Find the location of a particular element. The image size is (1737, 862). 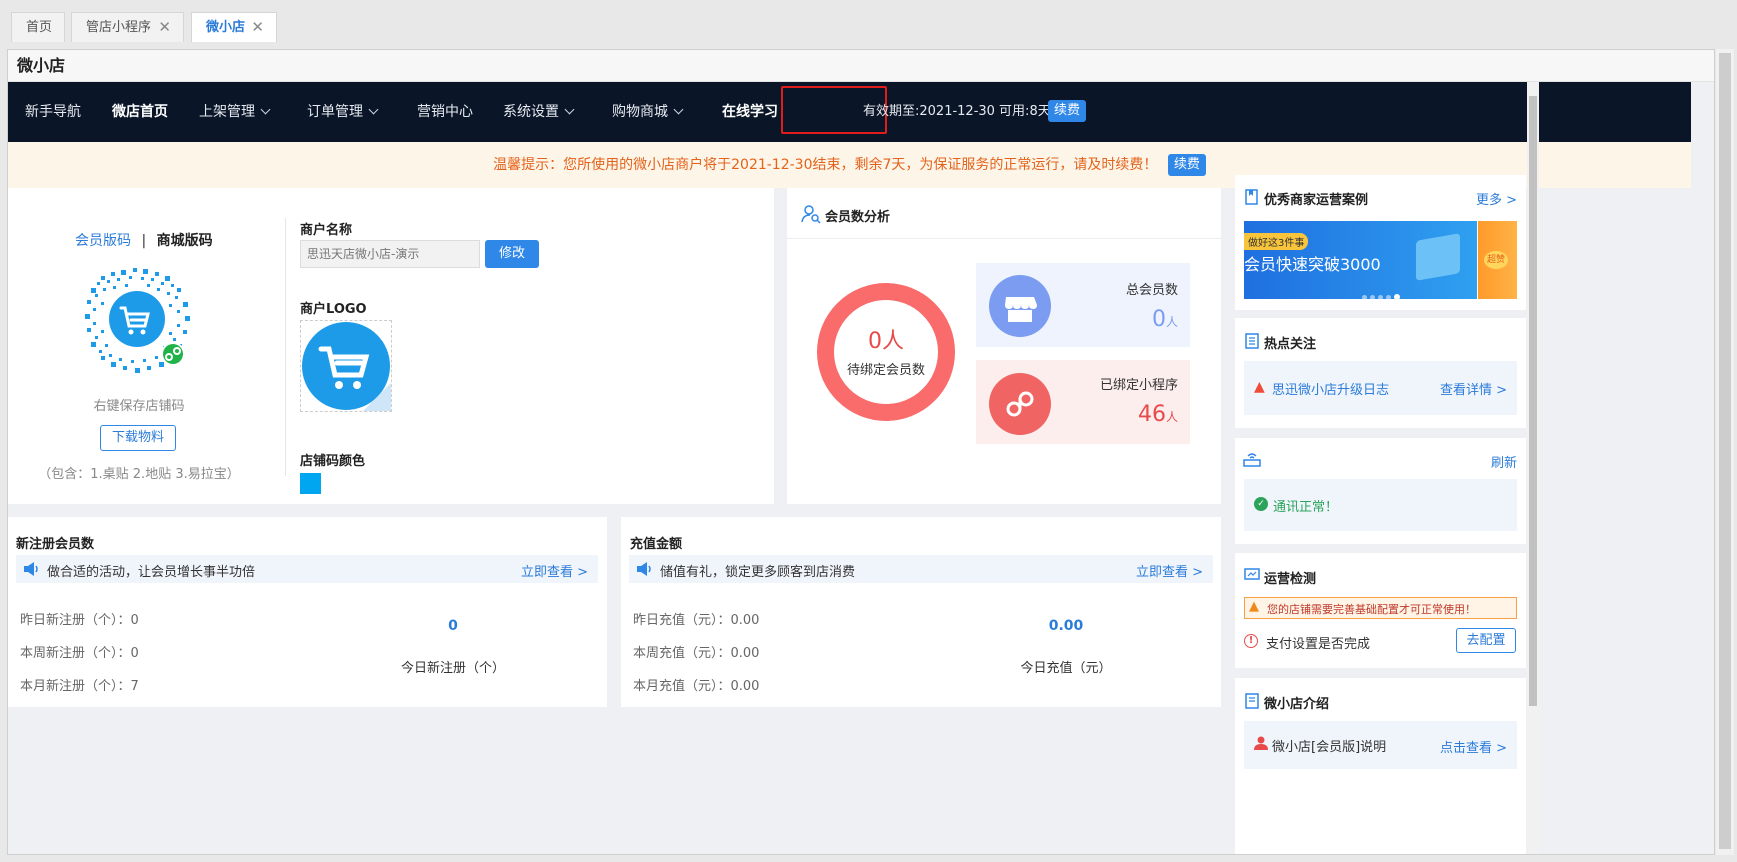

nav-settings: 系统设置 is located at coordinates (539, 112).